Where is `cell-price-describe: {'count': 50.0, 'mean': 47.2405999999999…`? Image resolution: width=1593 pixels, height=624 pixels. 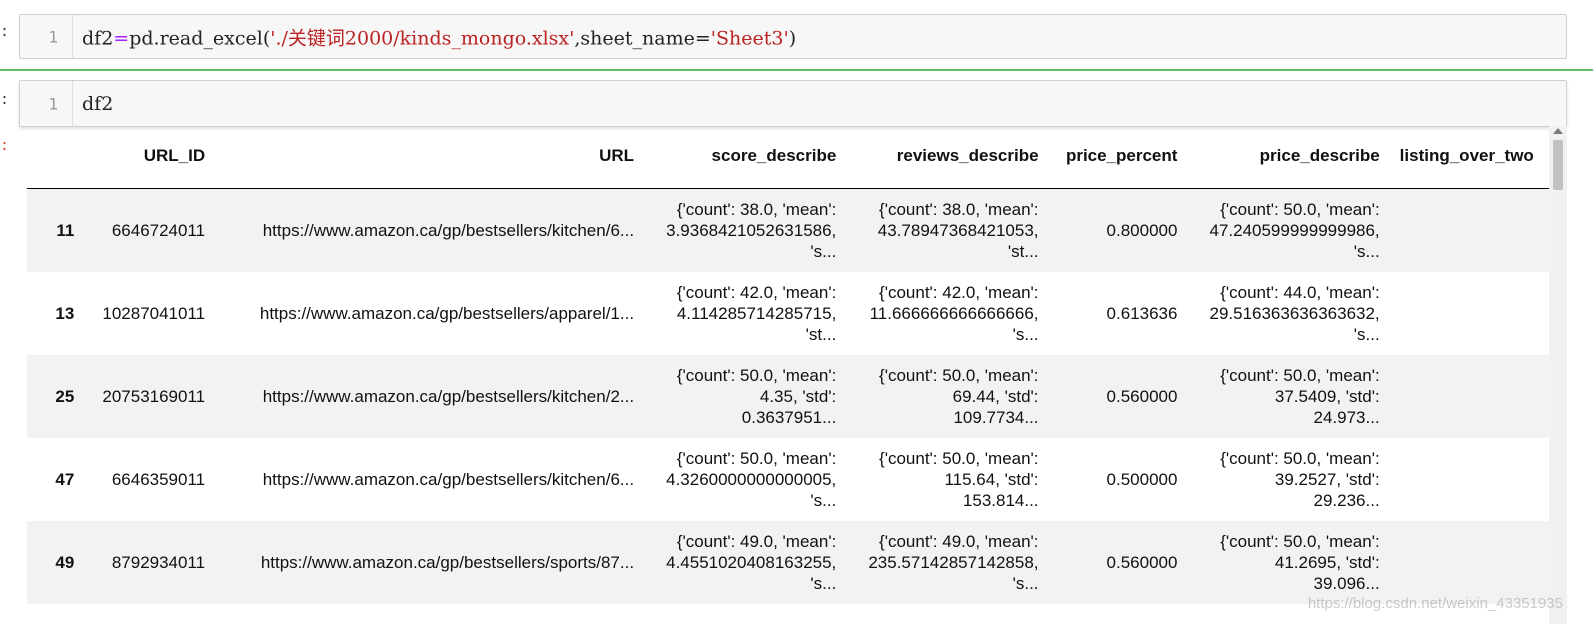
cell-price-describe: {'count': 50.0, 'mean': 47.2405999999999… is located at coordinates (1288, 230).